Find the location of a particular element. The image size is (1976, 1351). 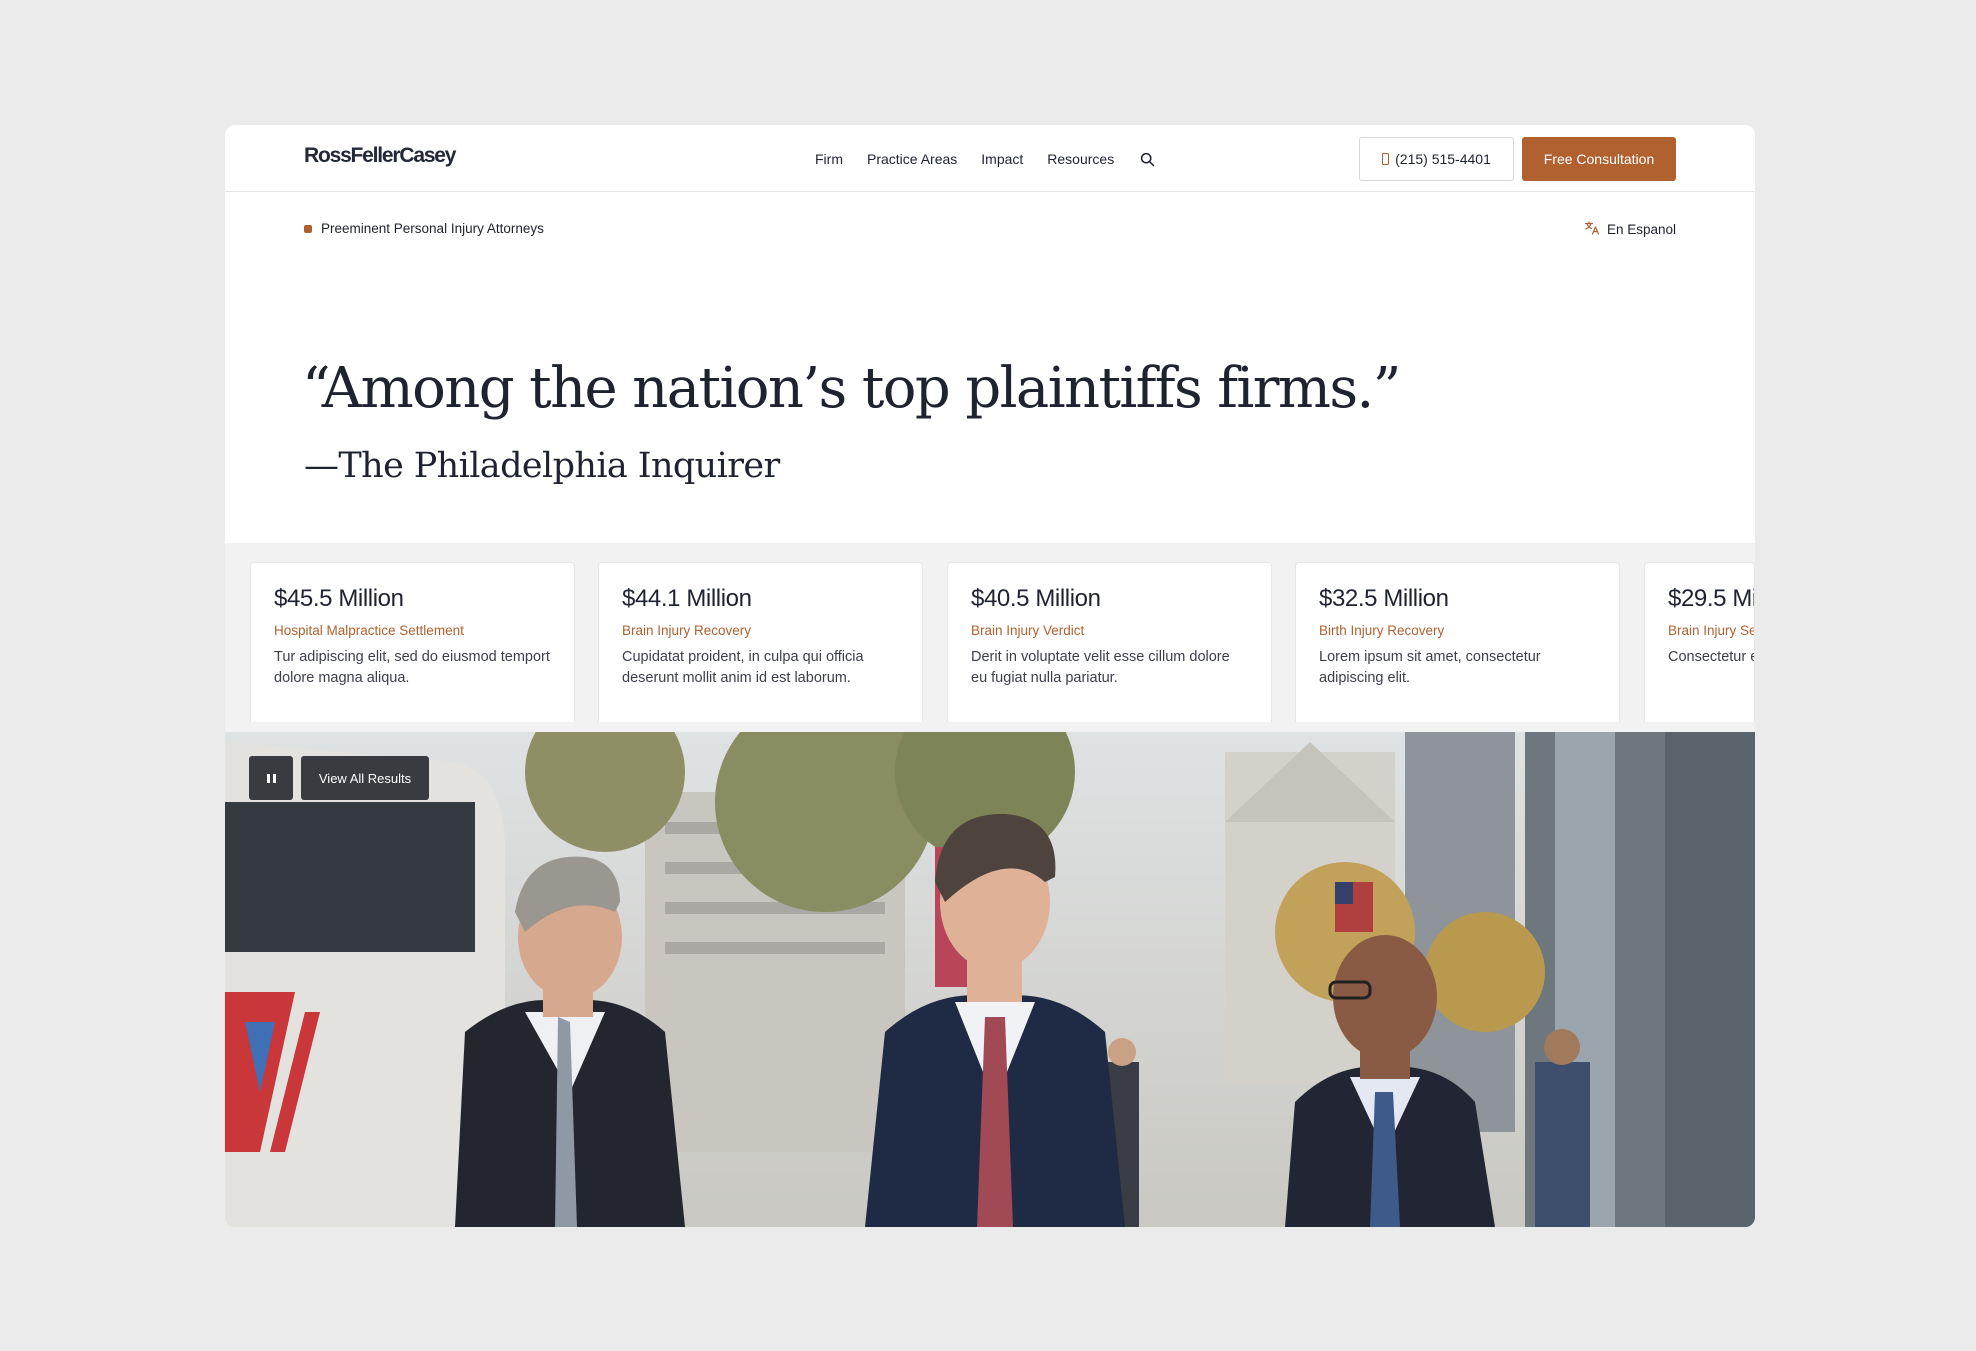

main-nav: Firm Practice Areas Impact Resources is located at coordinates (985, 159).